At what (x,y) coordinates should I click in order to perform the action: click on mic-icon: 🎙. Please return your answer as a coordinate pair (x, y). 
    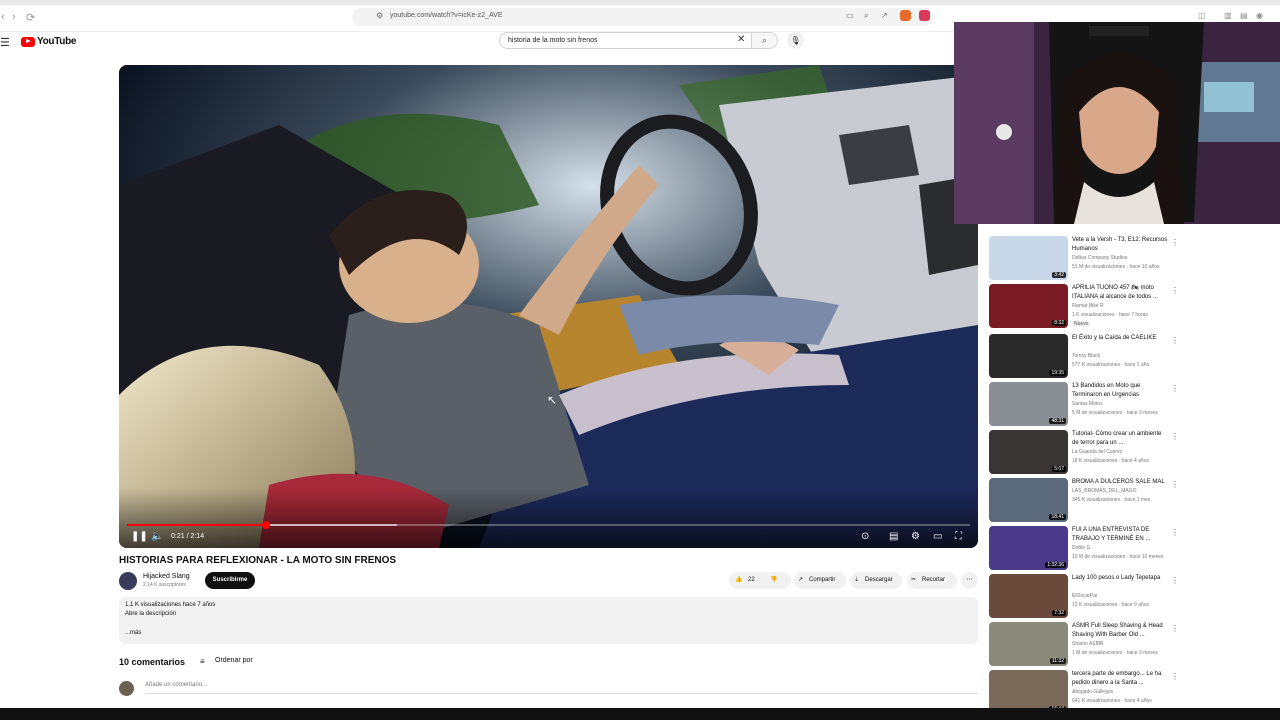
    Looking at the image, I should click on (795, 40).